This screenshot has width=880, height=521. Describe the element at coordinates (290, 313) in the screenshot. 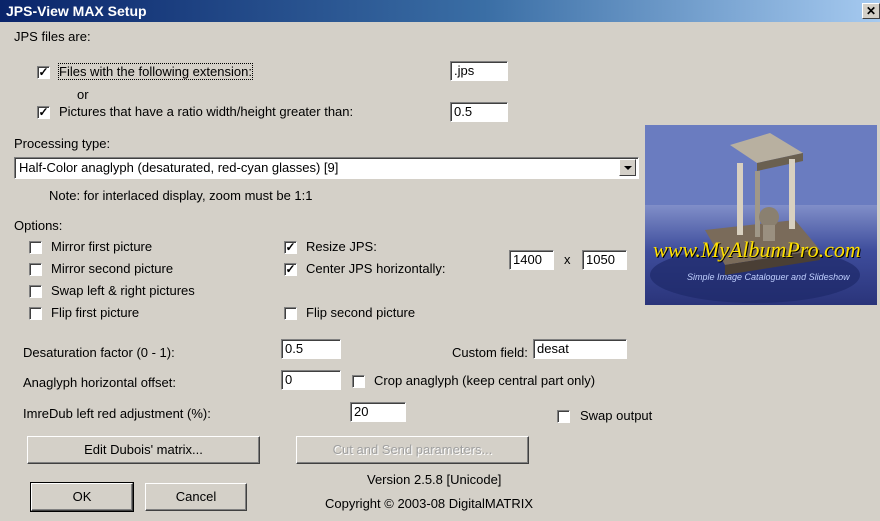

I see `flip-second-checkbox` at that location.